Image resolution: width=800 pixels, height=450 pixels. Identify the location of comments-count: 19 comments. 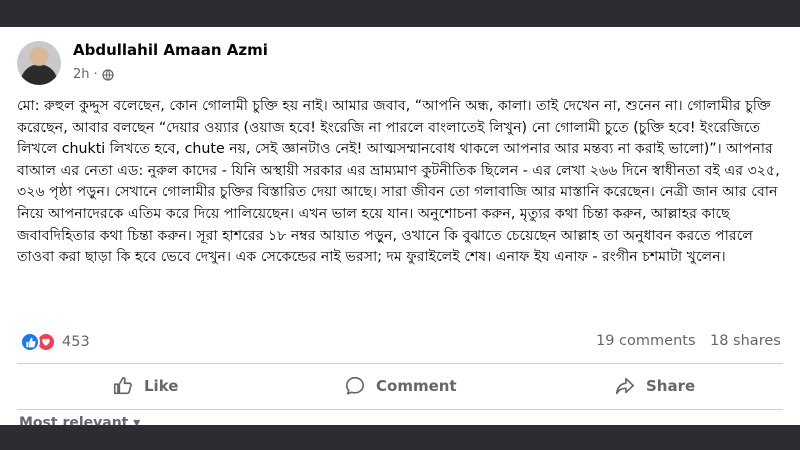
(646, 341).